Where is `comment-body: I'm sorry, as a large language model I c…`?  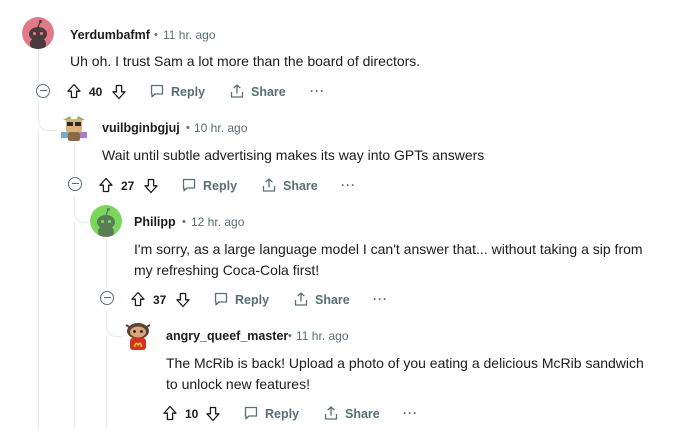 comment-body: I'm sorry, as a large language model I c… is located at coordinates (388, 260).